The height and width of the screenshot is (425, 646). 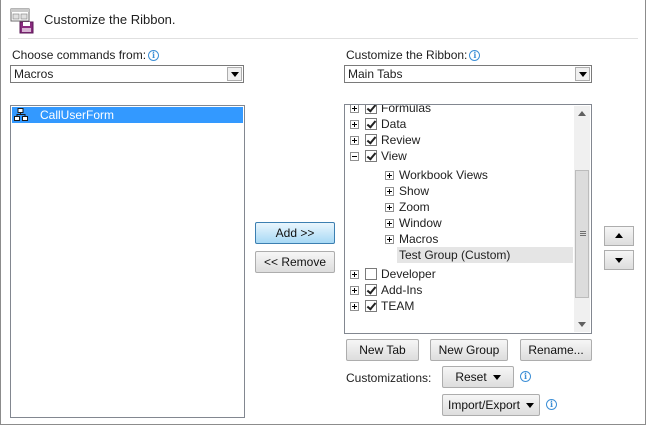 I want to click on tree-item: Show, so click(x=459, y=191).